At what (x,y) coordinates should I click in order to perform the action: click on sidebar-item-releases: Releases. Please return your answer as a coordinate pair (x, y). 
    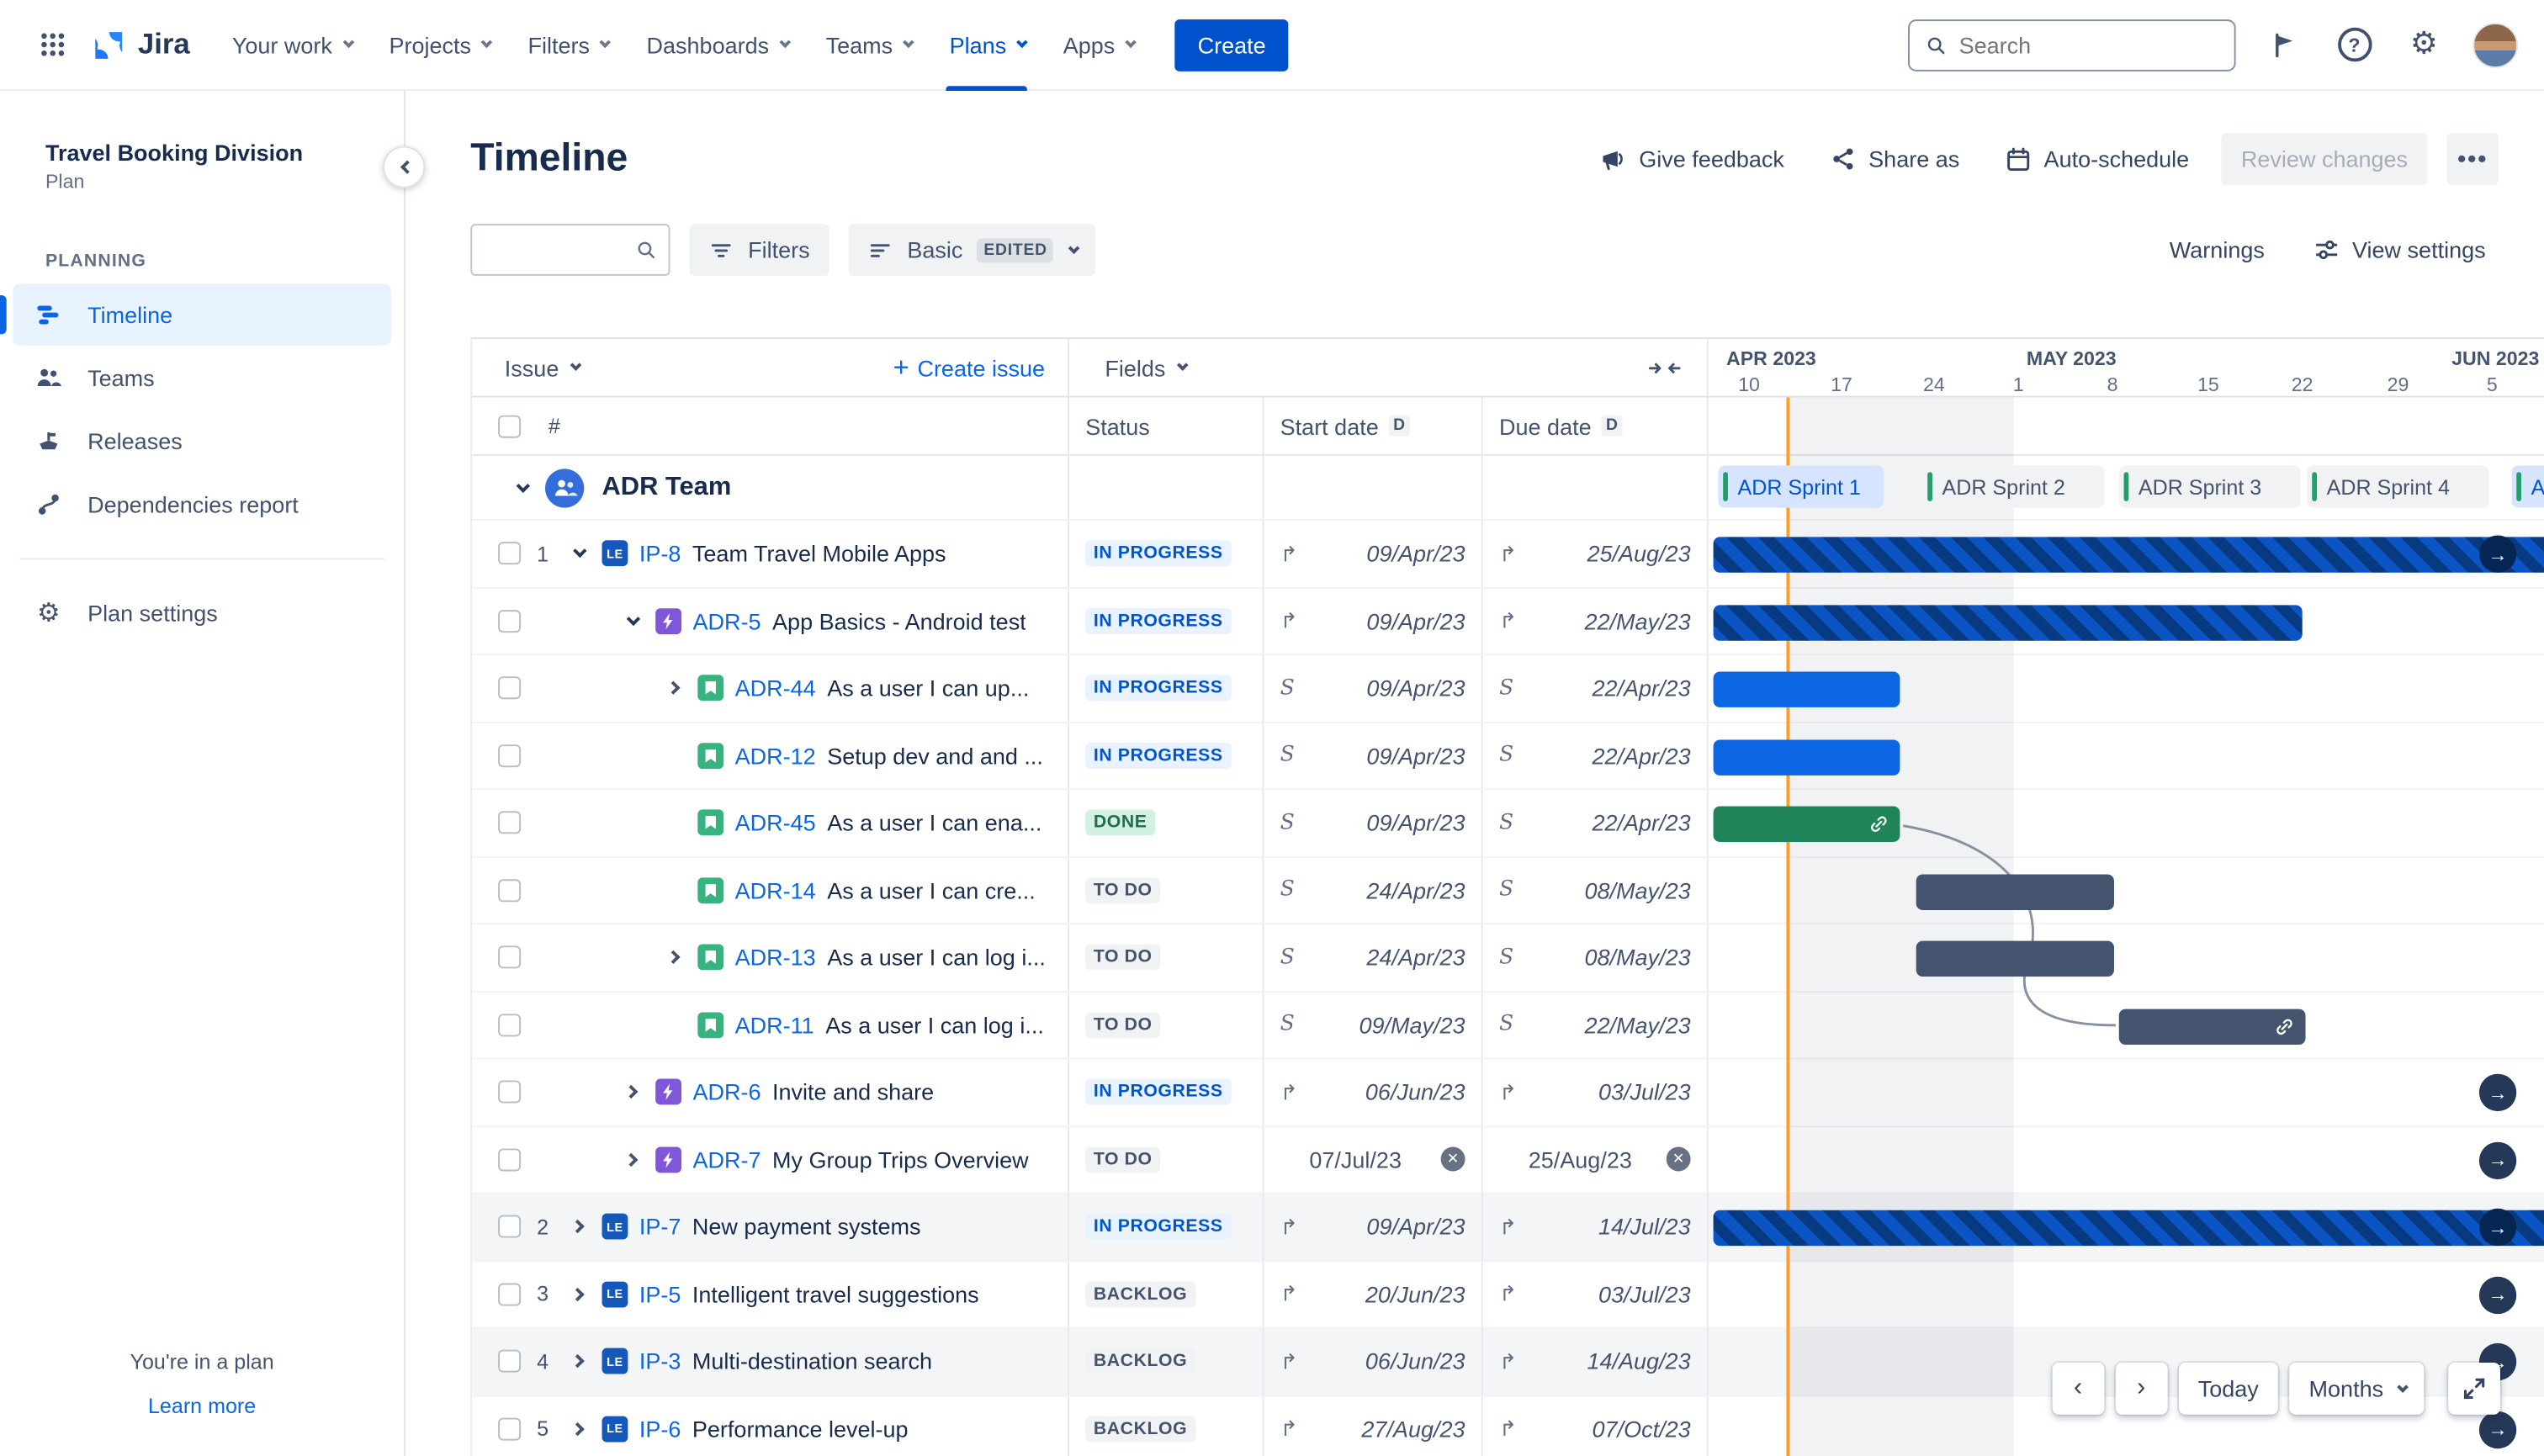
    Looking at the image, I should click on (201, 441).